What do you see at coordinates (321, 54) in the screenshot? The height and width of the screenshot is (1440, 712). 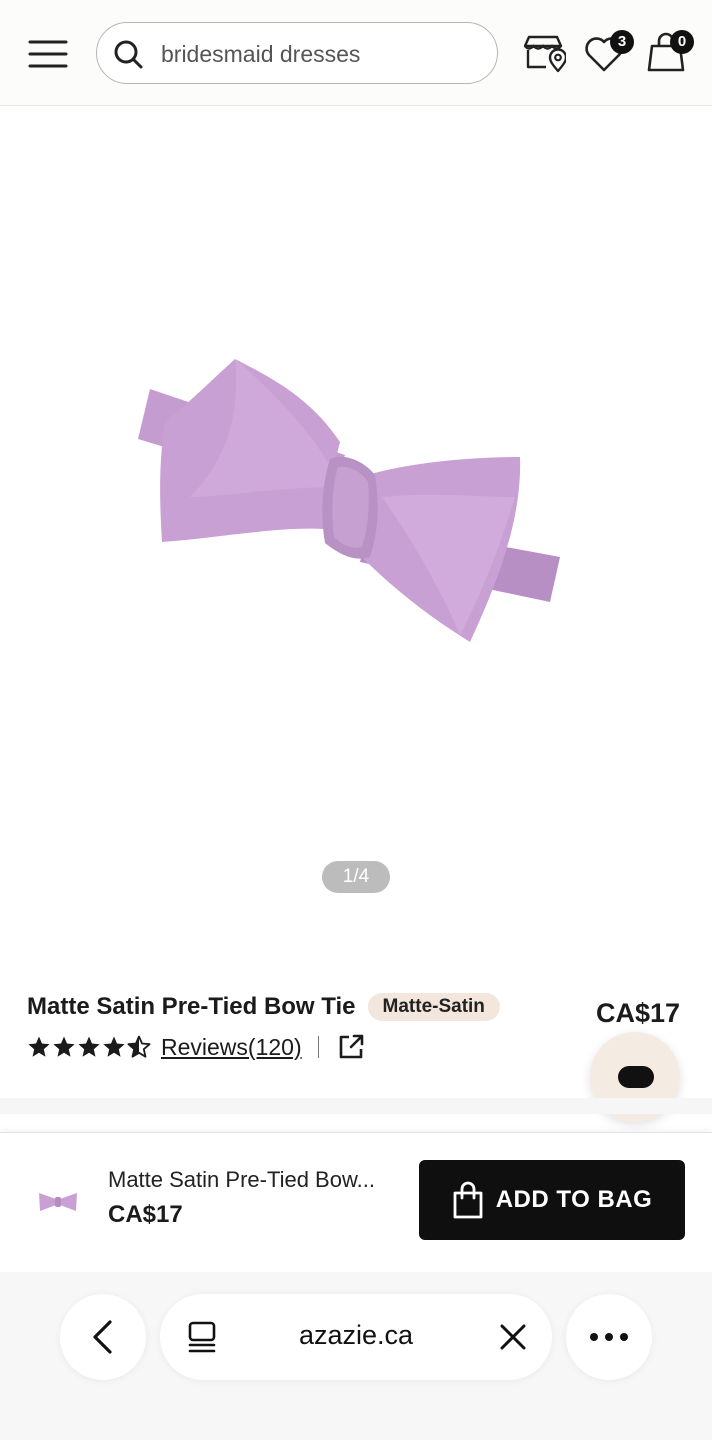 I see `search-input` at bounding box center [321, 54].